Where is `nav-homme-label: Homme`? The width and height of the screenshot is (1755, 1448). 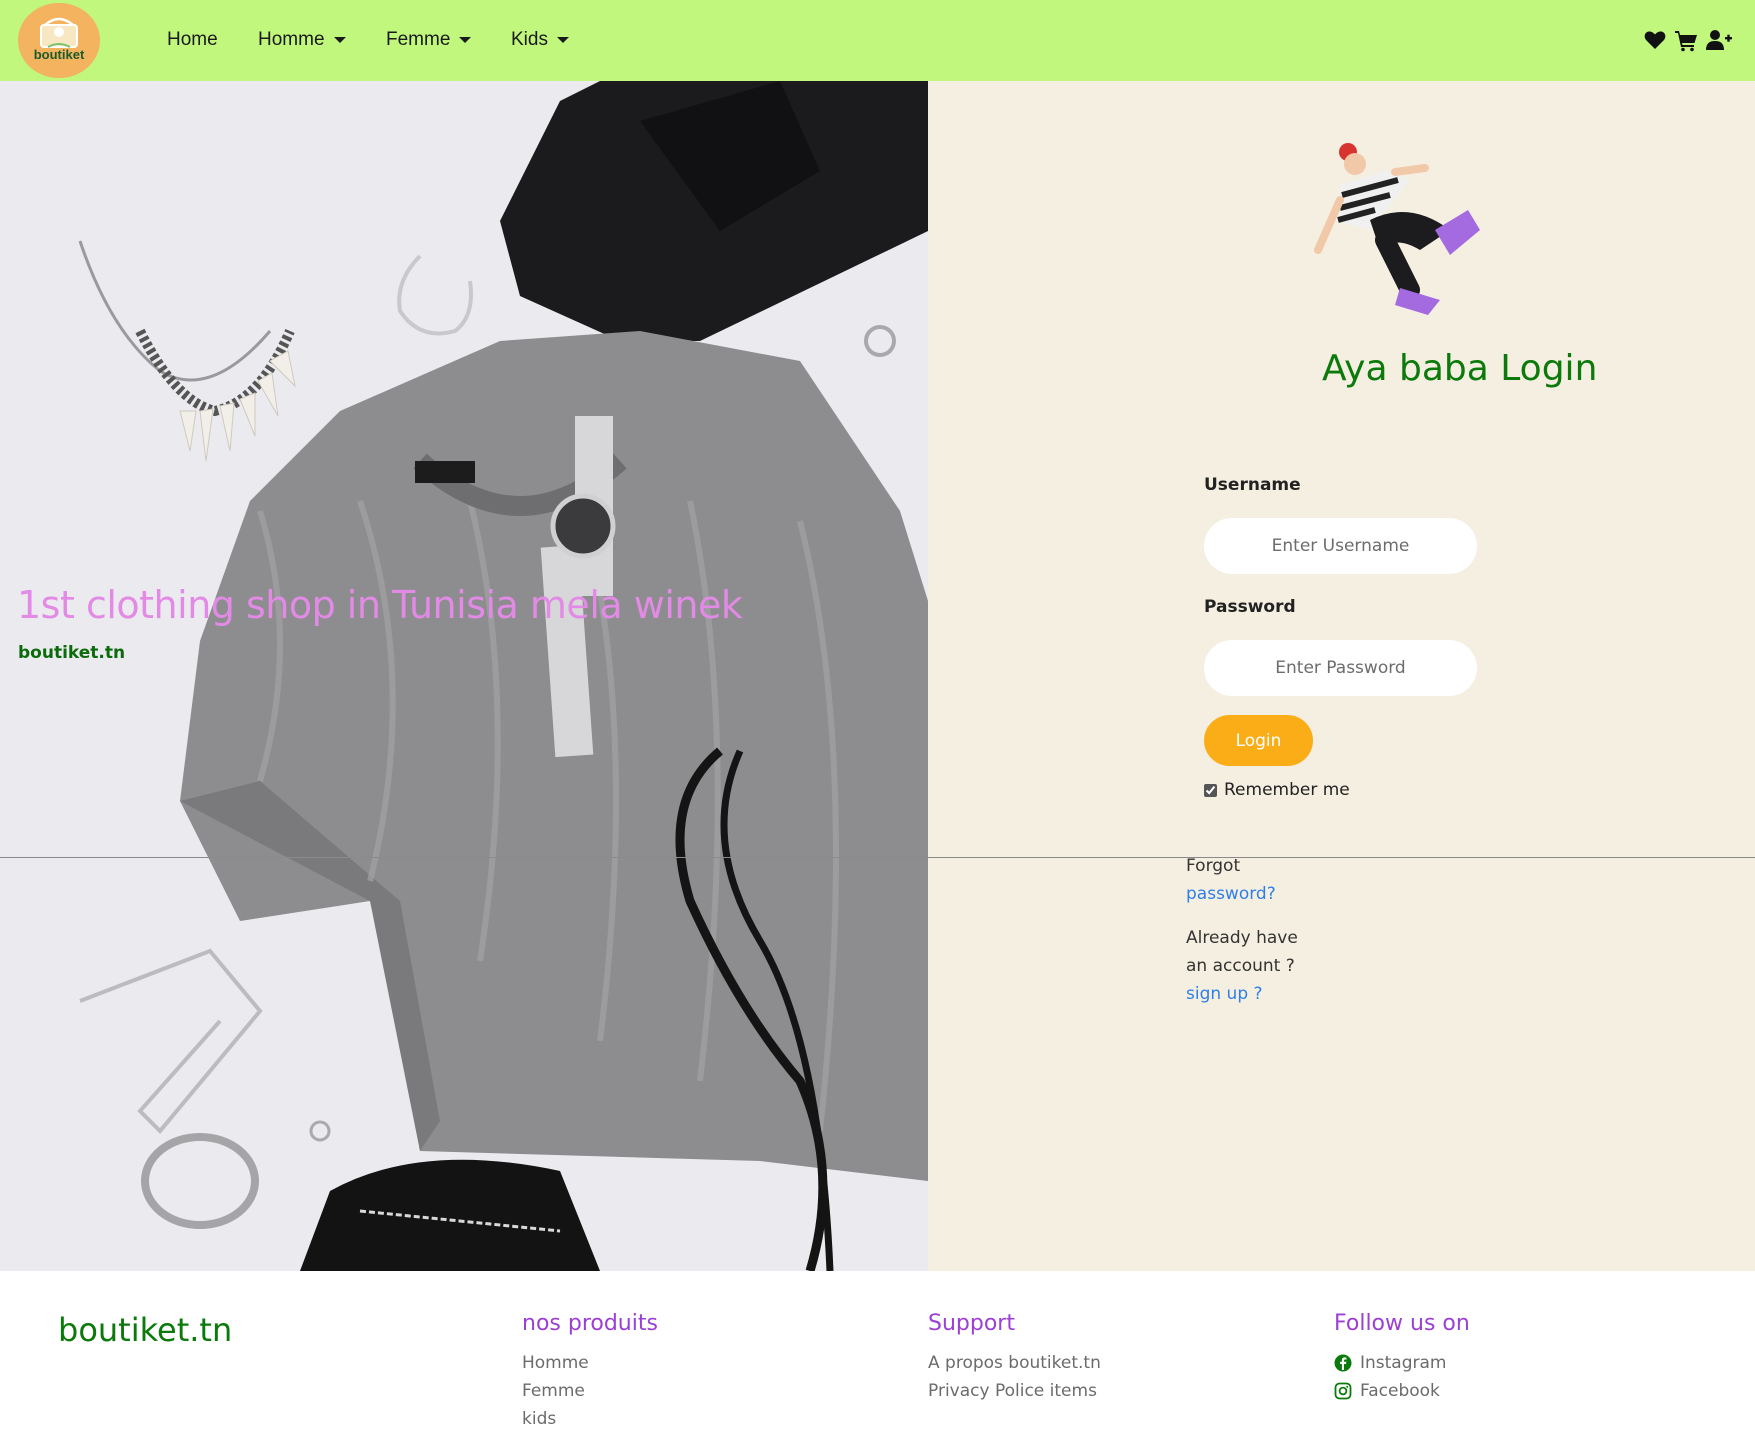 nav-homme-label: Homme is located at coordinates (291, 39).